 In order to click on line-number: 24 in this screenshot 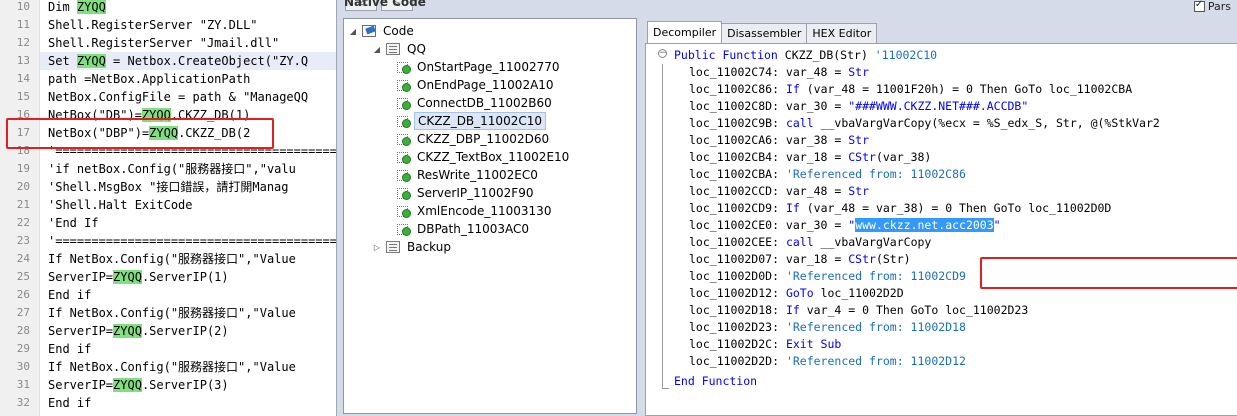, I will do `click(23, 258)`.